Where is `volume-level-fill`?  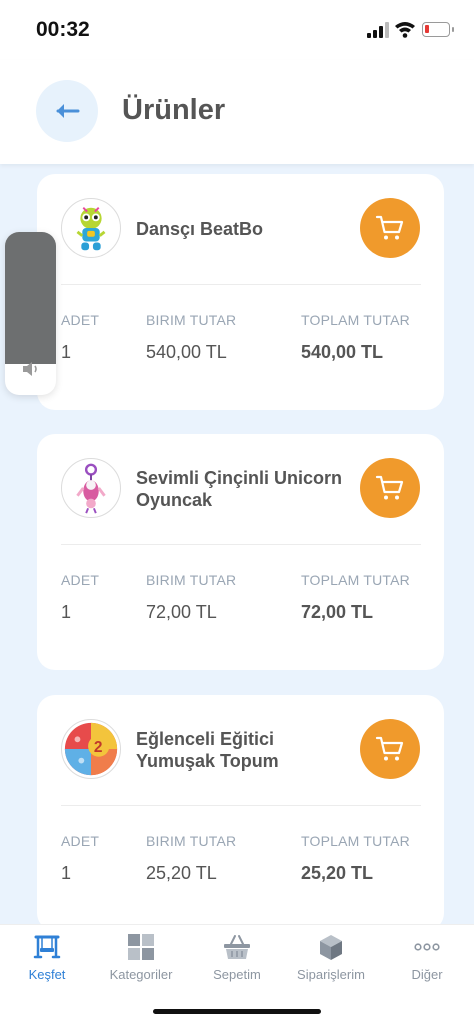
volume-level-fill is located at coordinates (30, 298).